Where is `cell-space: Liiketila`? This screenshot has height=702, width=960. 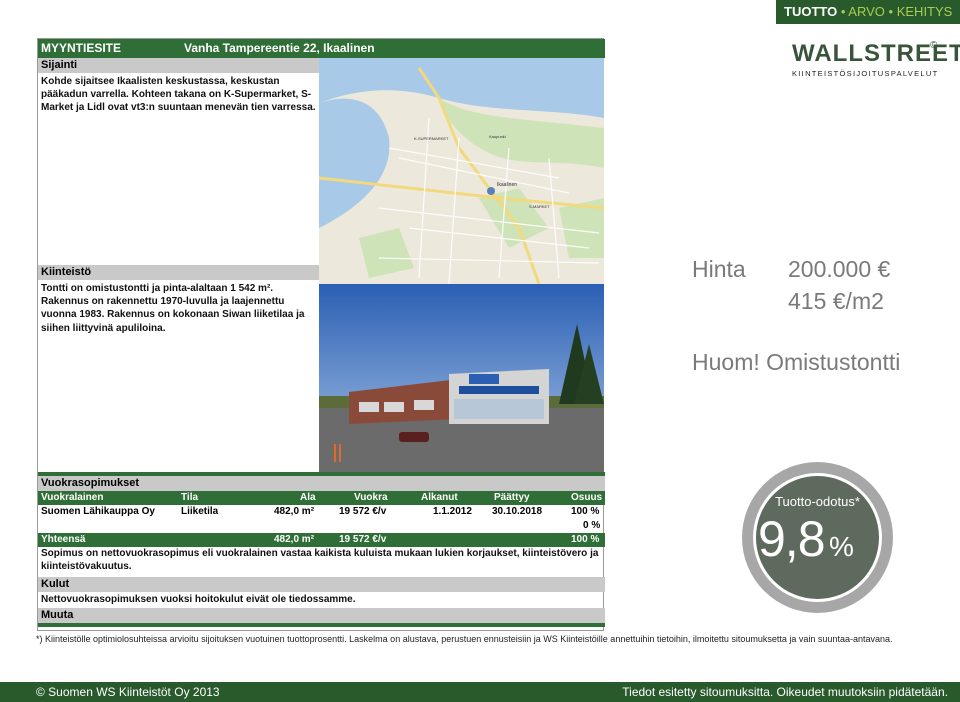
cell-space: Liiketila is located at coordinates (200, 511).